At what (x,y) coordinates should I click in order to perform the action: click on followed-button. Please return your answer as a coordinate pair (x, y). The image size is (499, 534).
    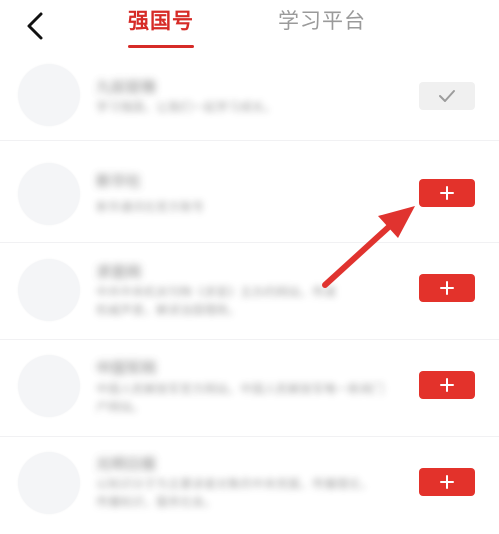
    Looking at the image, I should click on (447, 96).